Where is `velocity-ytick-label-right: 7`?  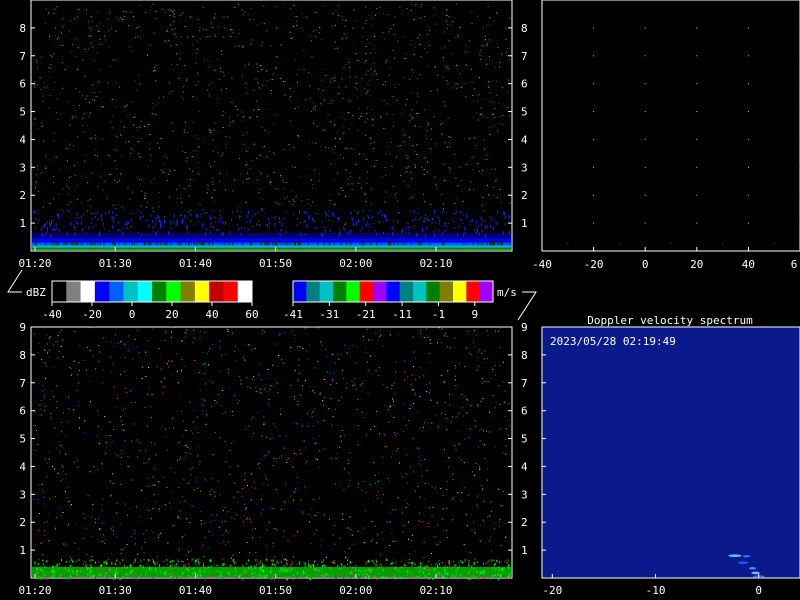 velocity-ytick-label-right: 7 is located at coordinates (524, 383).